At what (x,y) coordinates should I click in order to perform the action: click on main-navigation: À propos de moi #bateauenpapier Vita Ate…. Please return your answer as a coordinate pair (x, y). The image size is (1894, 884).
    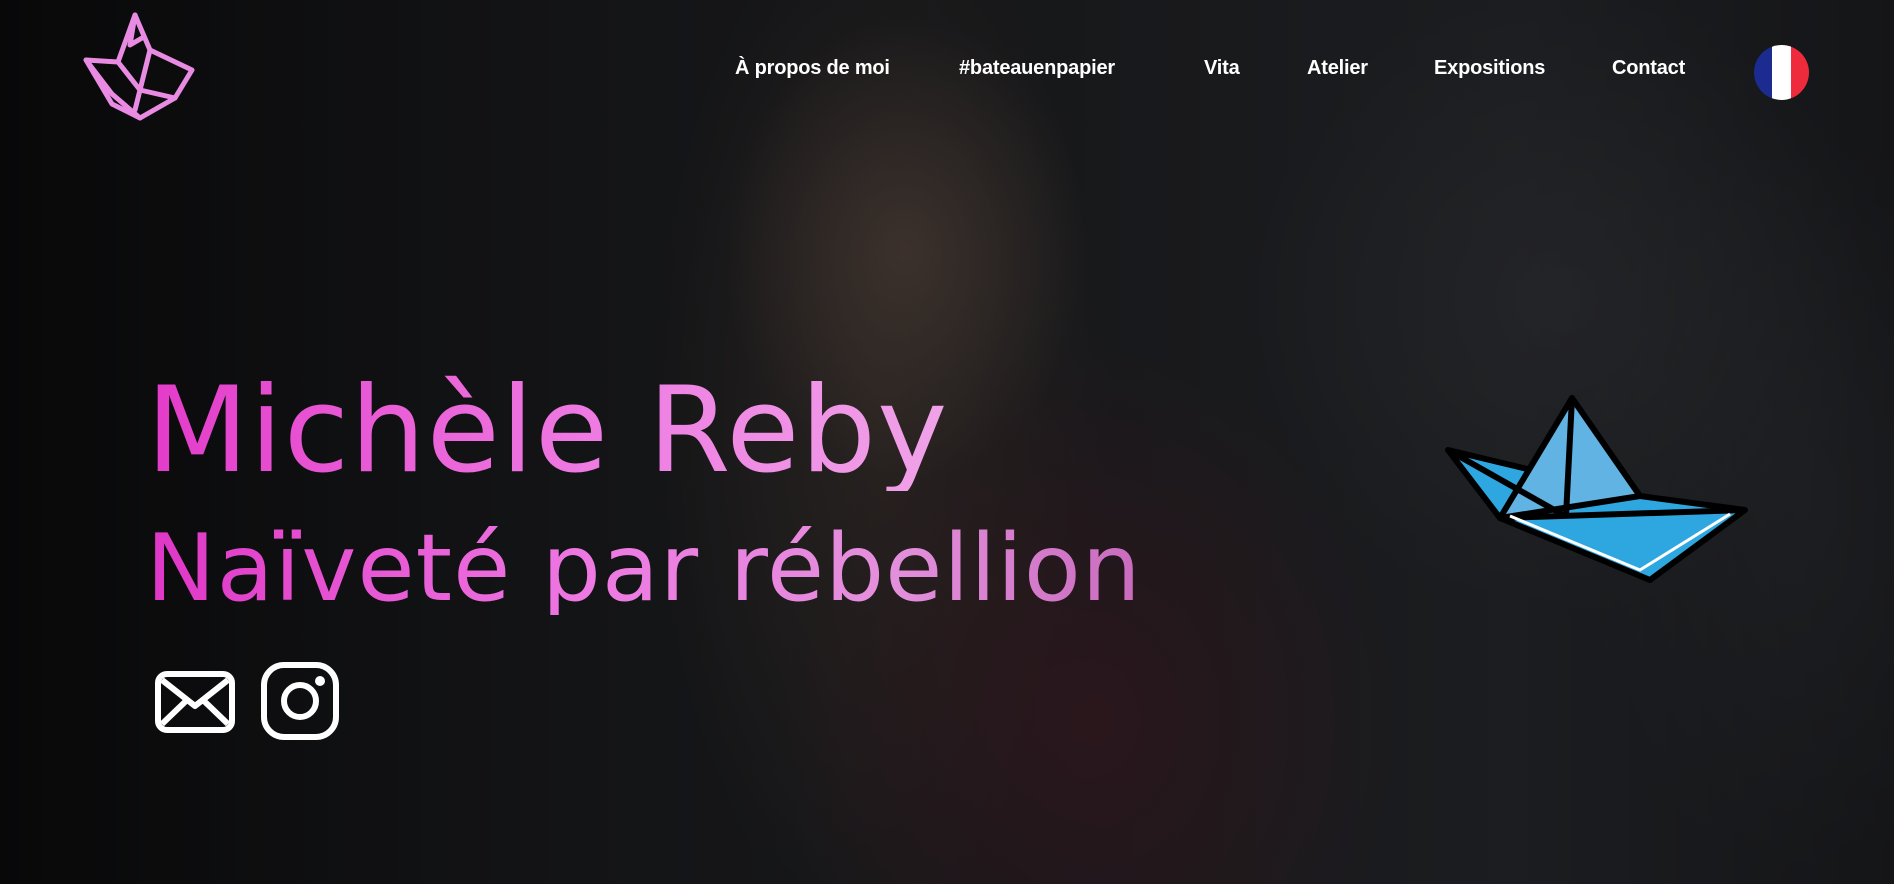
    Looking at the image, I should click on (947, 72).